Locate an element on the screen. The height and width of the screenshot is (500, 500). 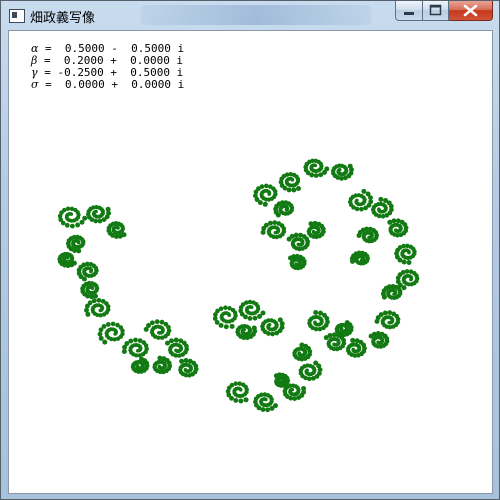
title-bar: 畑政義写像 is located at coordinates (250, 15).